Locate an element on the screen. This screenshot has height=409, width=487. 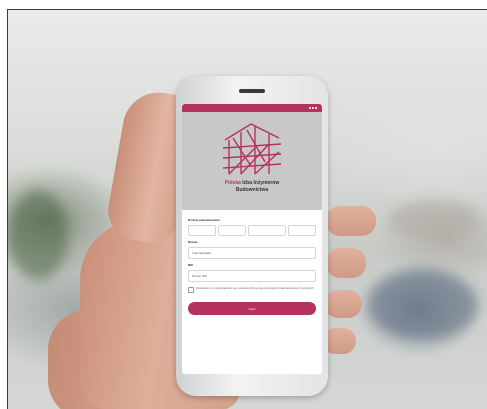
blurred-car is located at coordinates (423, 305).